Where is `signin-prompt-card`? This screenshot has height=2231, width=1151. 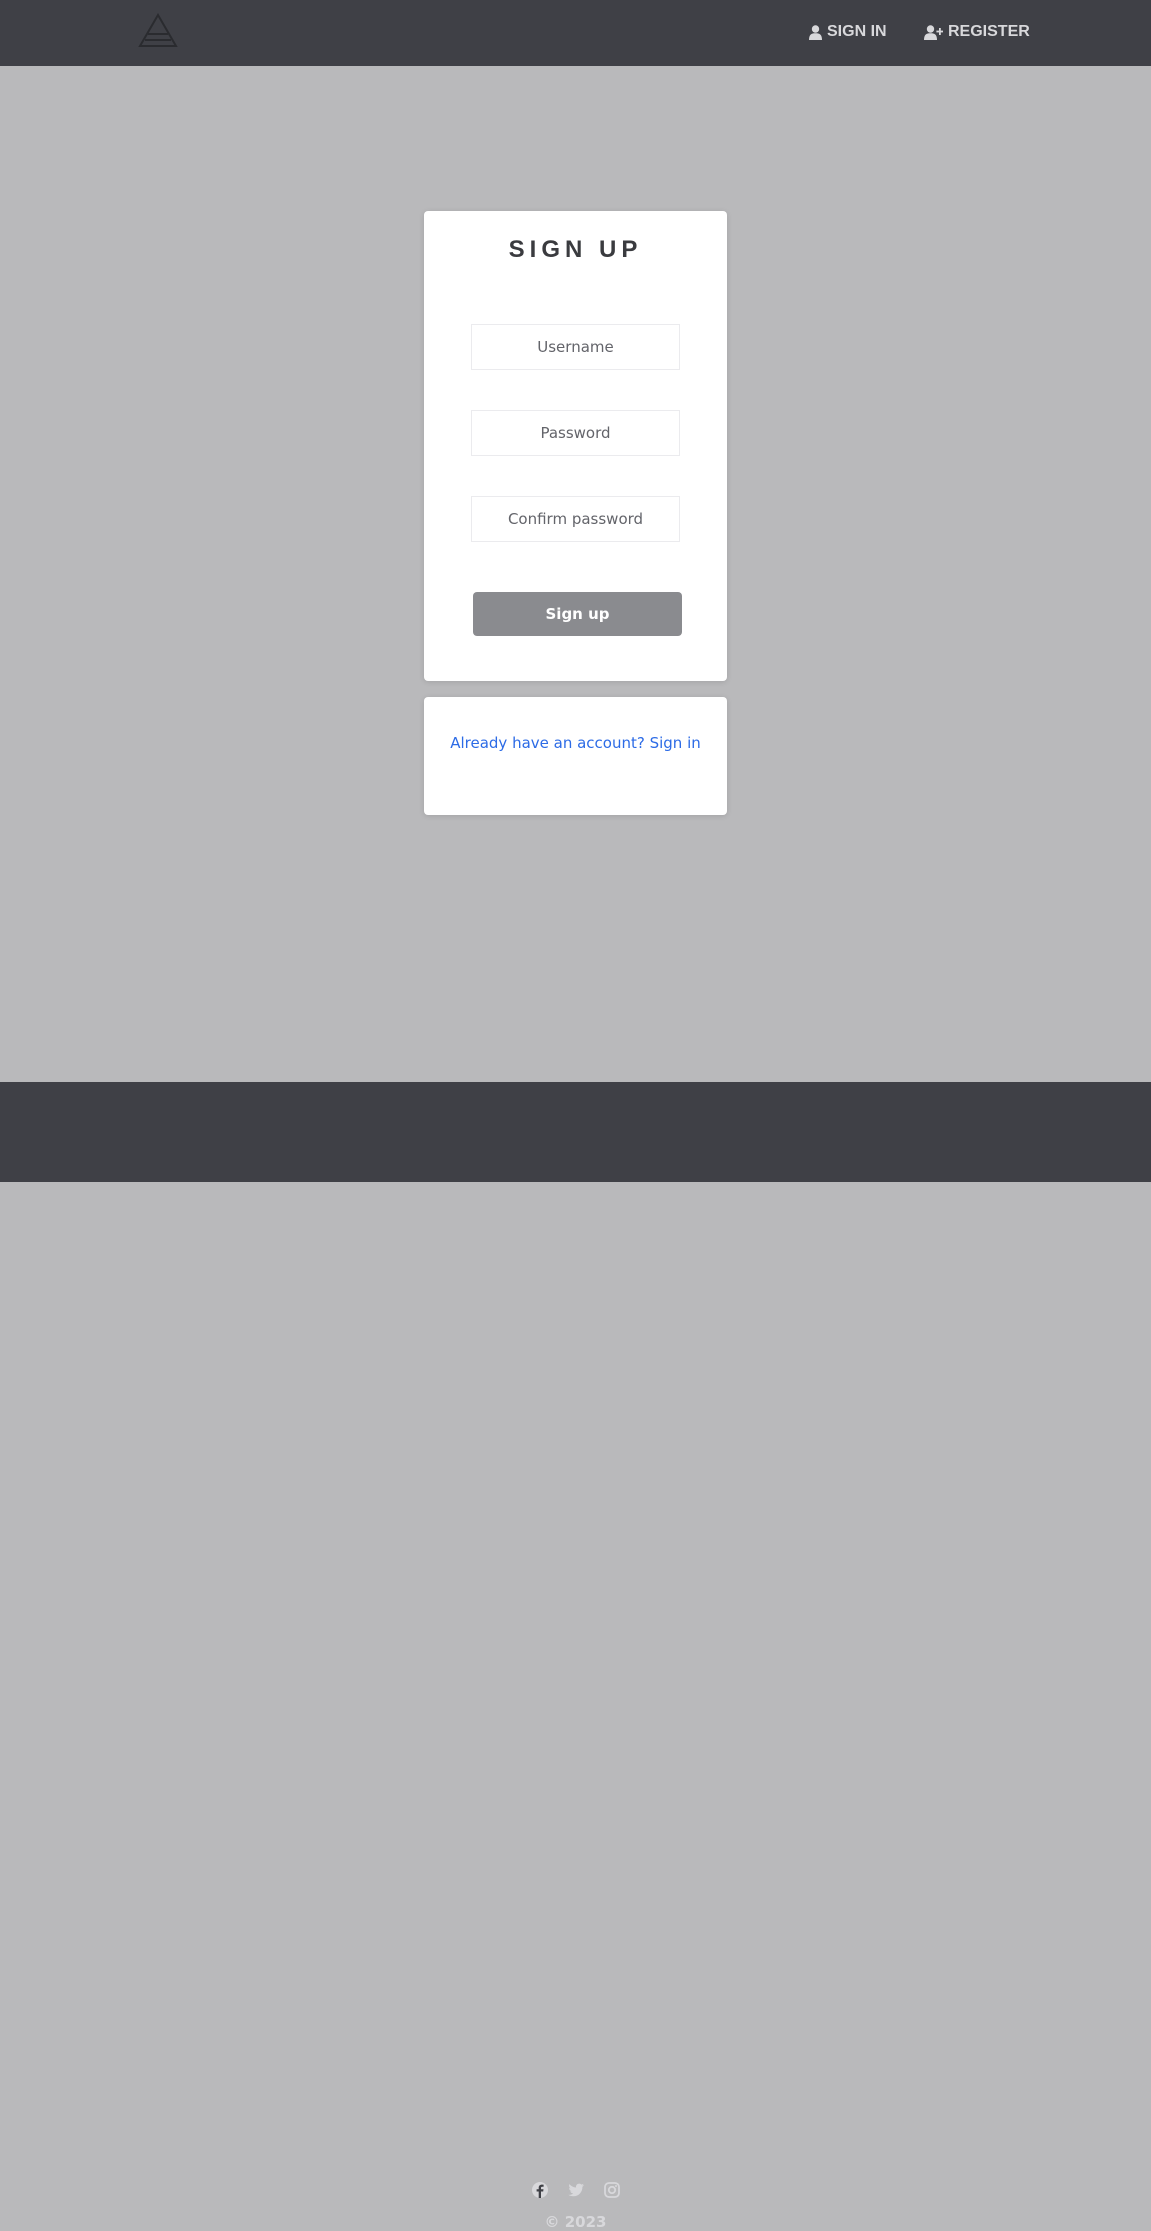 signin-prompt-card is located at coordinates (575, 756).